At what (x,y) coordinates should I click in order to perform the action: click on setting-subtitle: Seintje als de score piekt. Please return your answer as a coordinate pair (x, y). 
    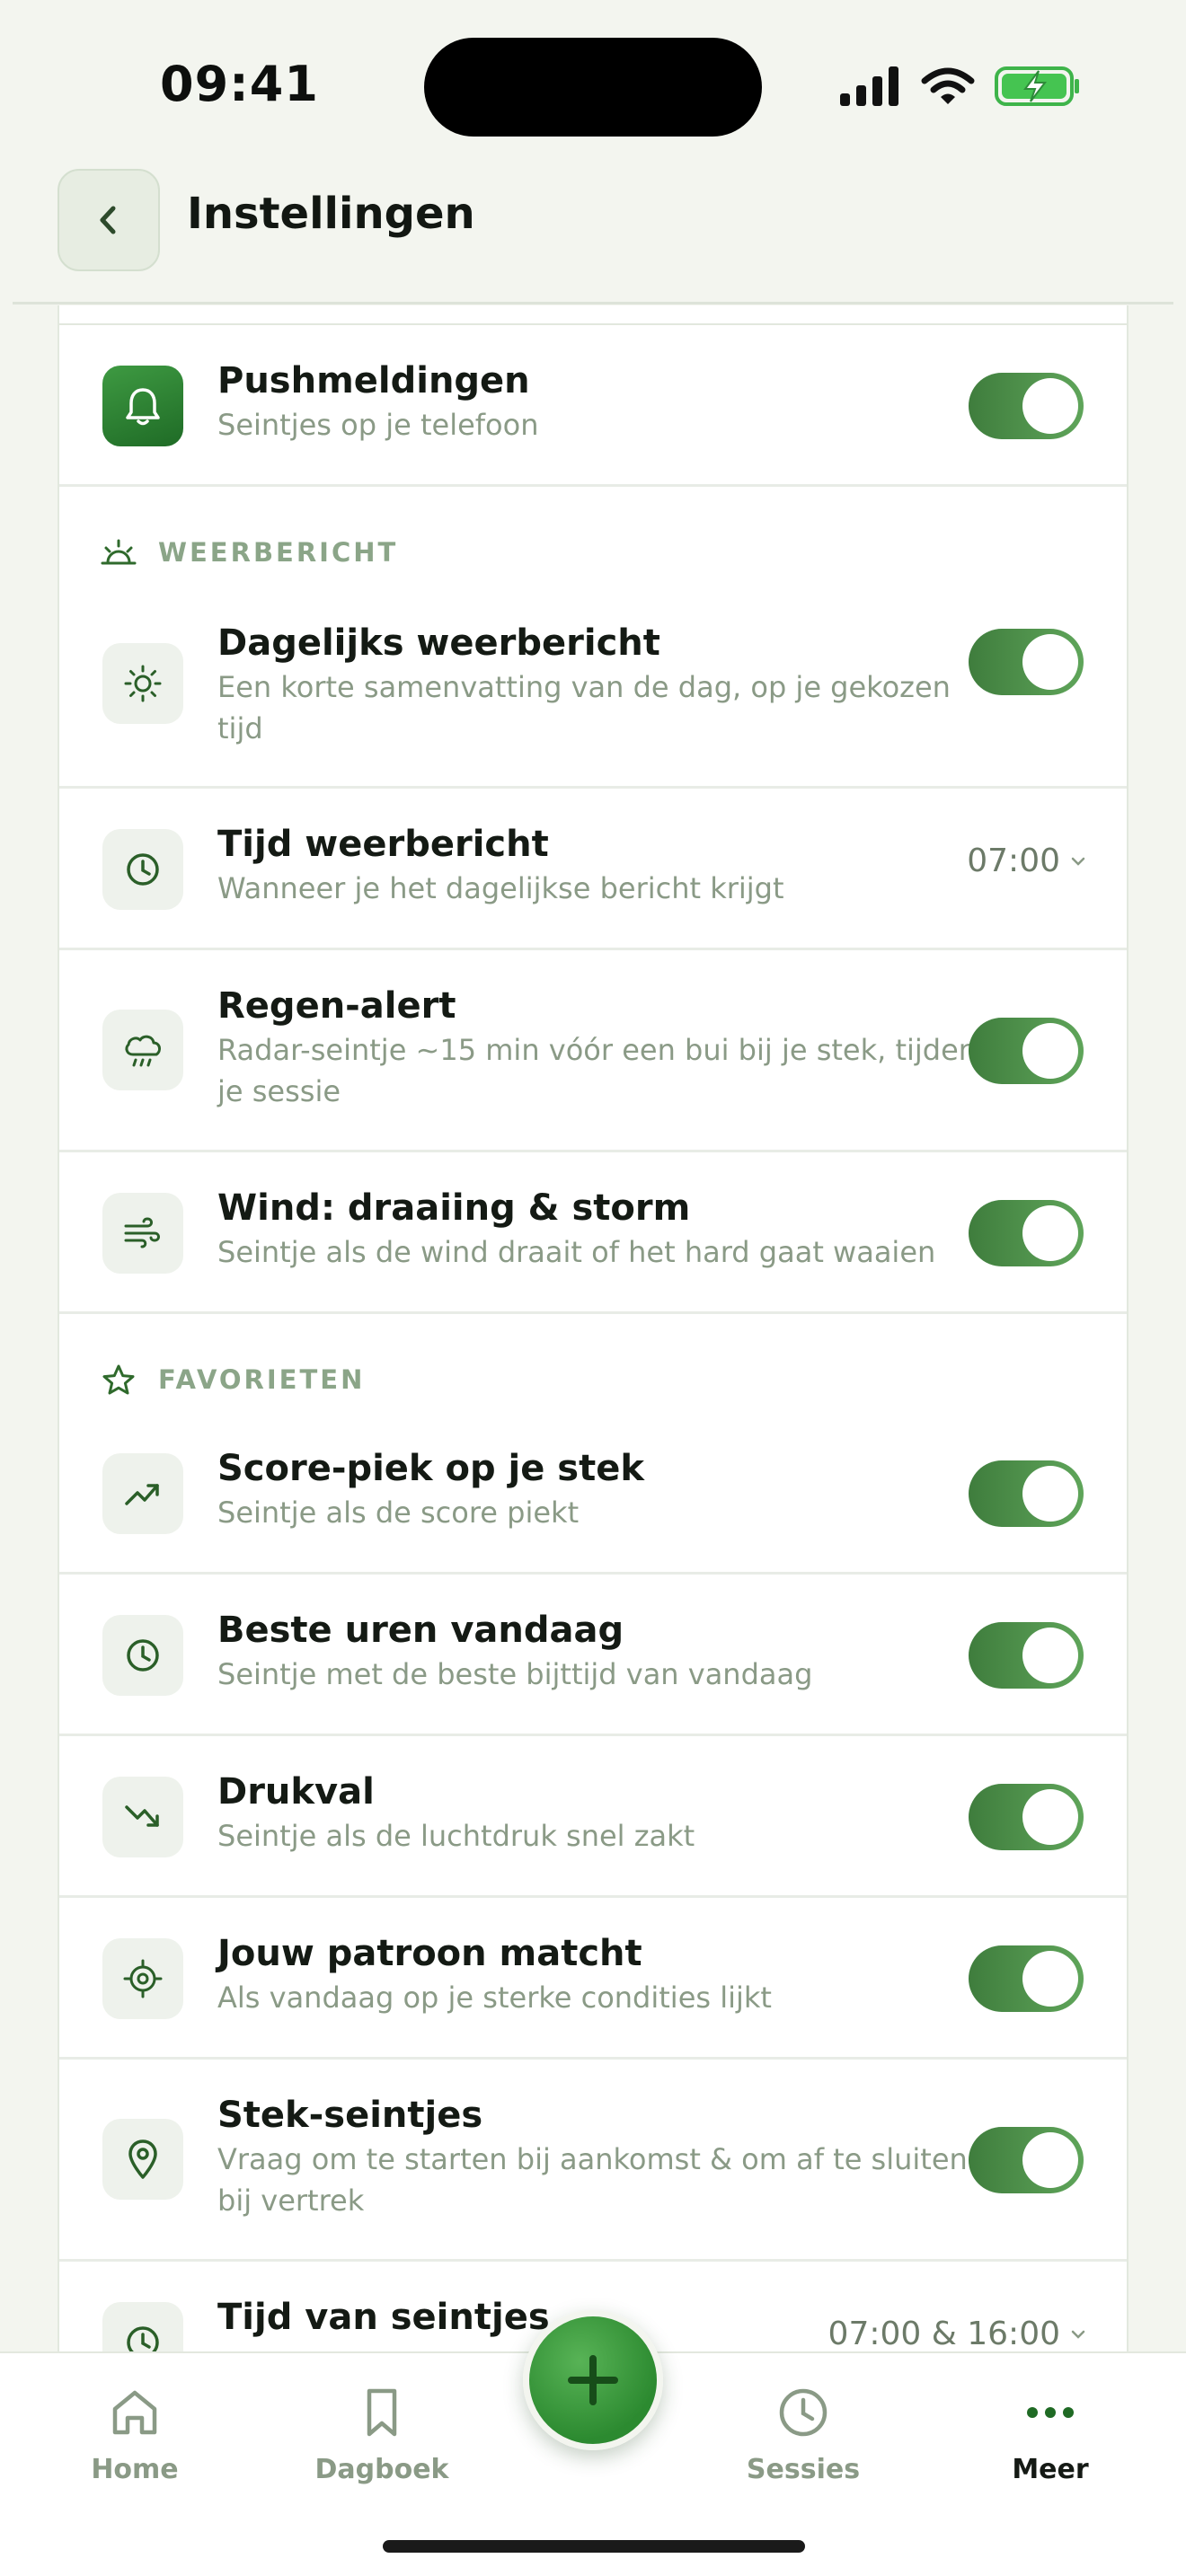
    Looking at the image, I should click on (398, 1512).